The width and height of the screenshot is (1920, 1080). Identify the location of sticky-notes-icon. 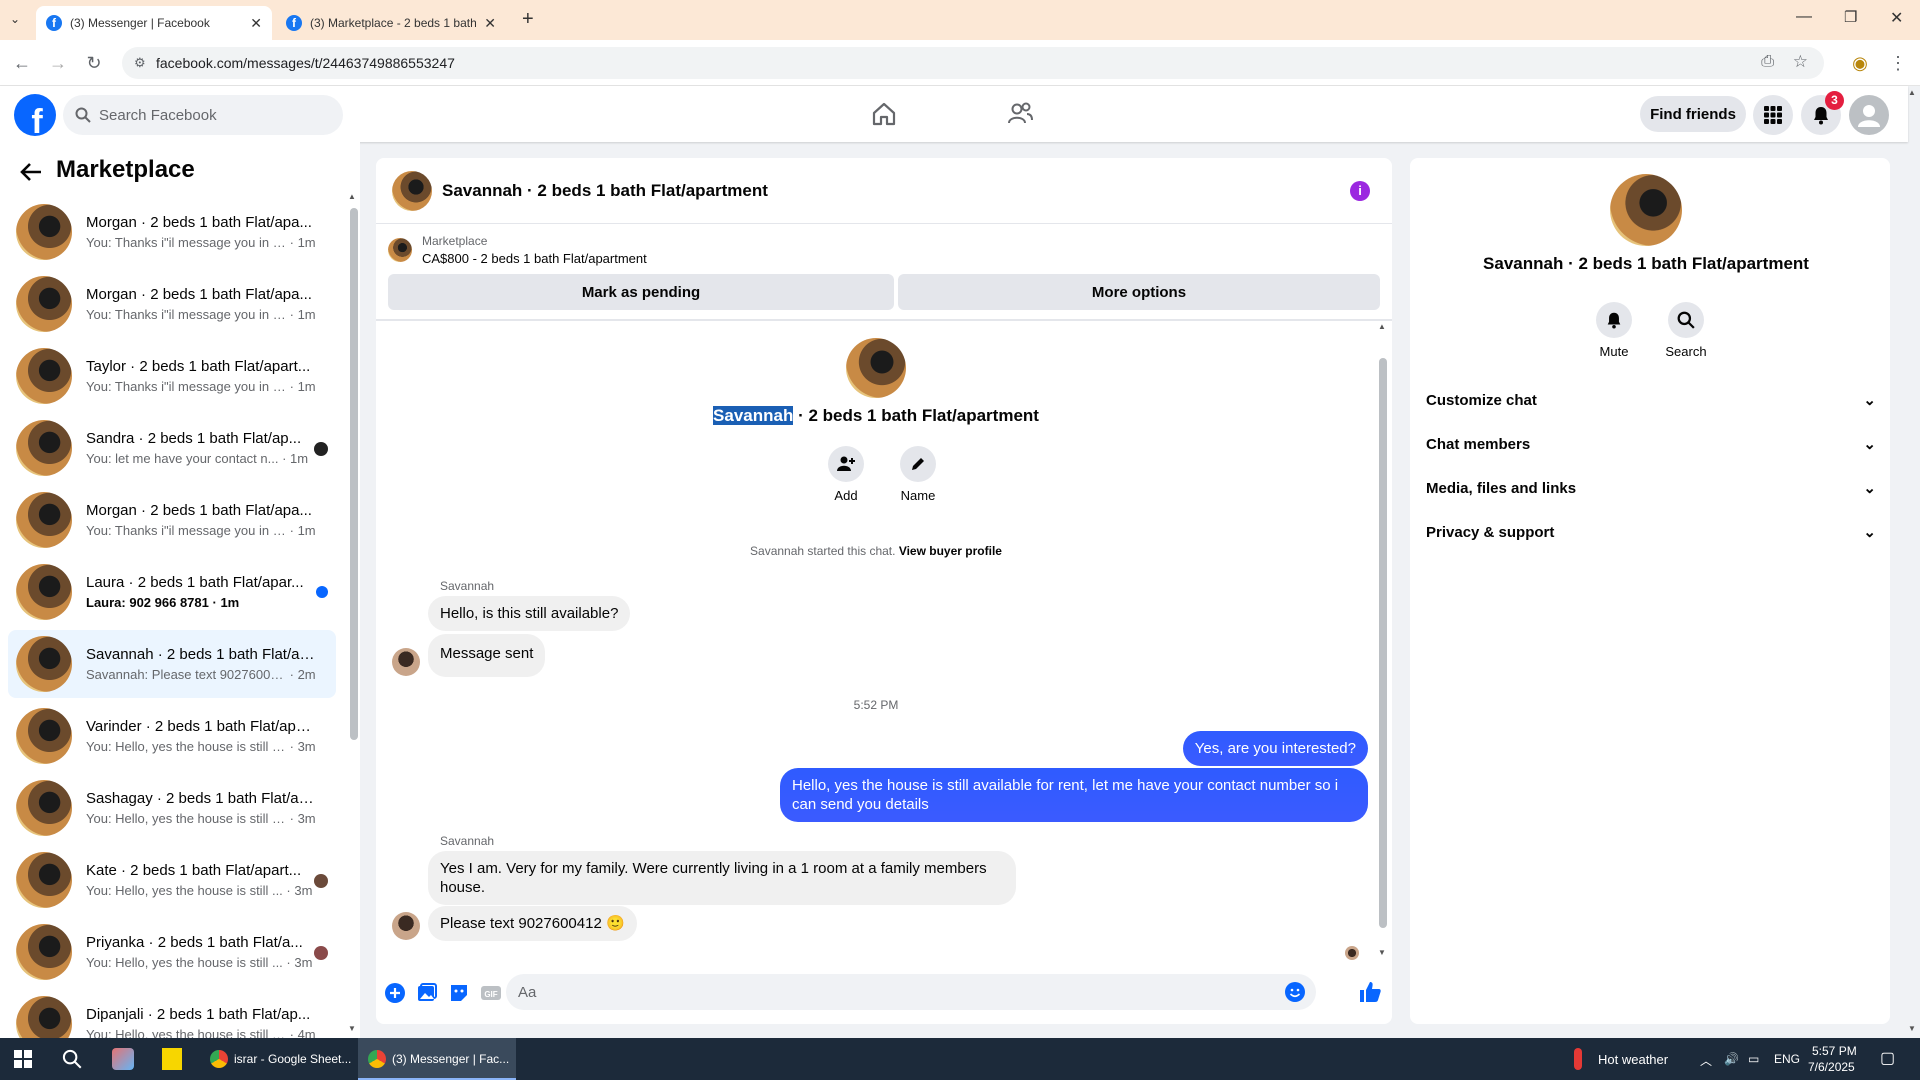
(172, 1059).